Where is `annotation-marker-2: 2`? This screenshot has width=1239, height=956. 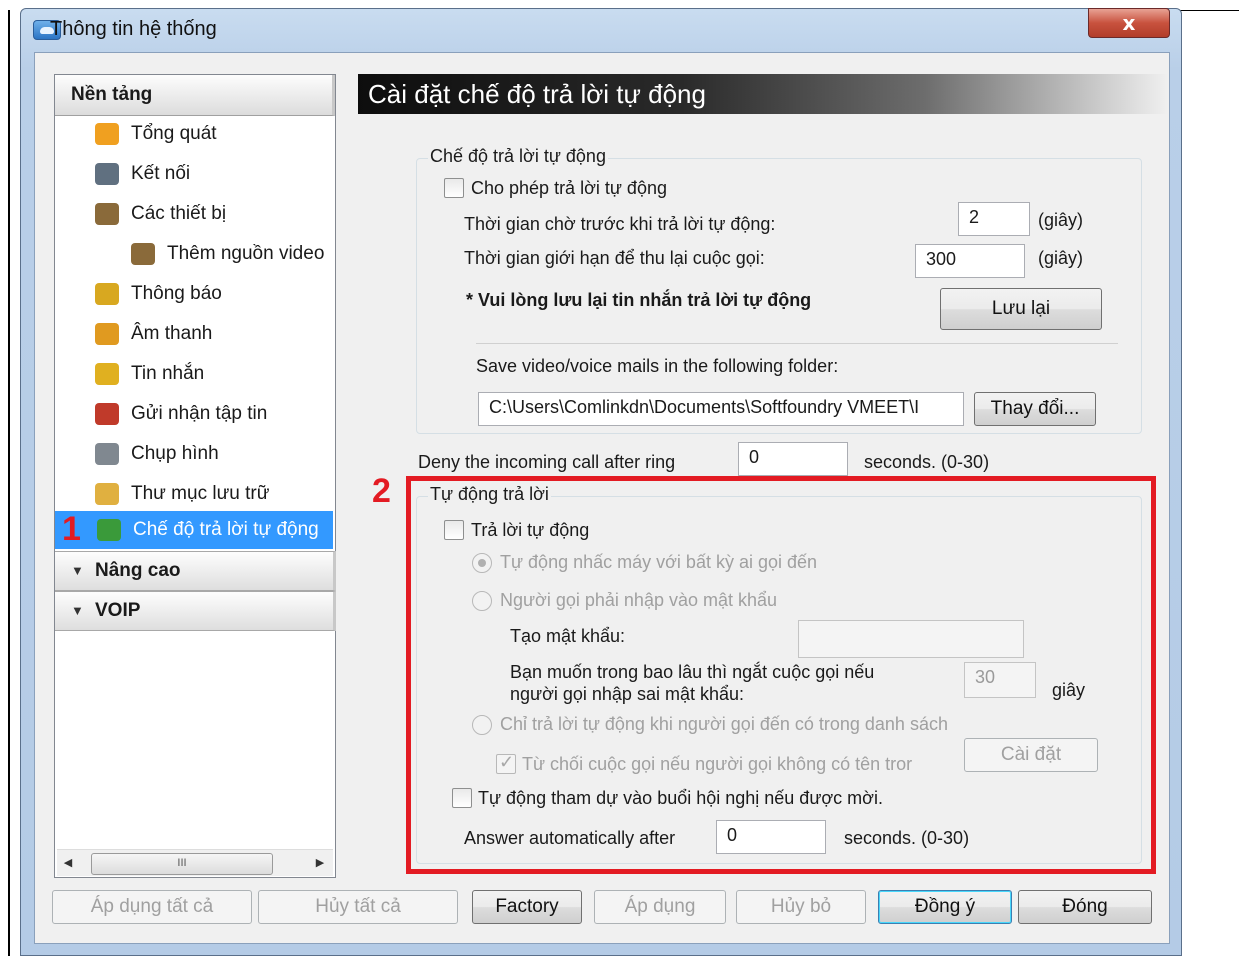 annotation-marker-2: 2 is located at coordinates (381, 491).